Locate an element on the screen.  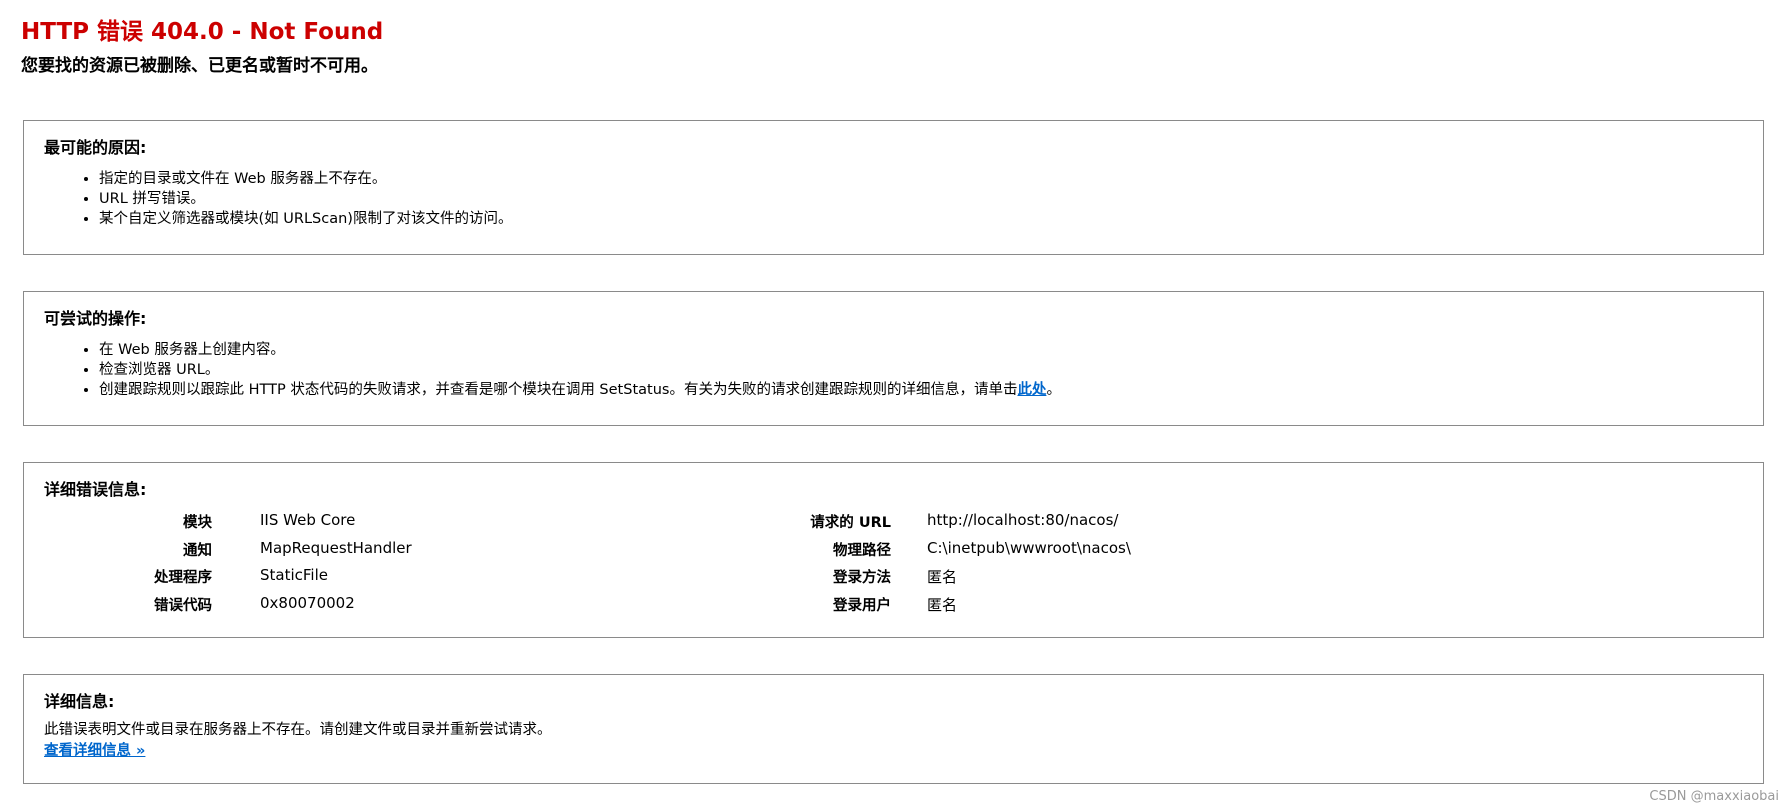
logon-user-value: 匿名 is located at coordinates (942, 605).